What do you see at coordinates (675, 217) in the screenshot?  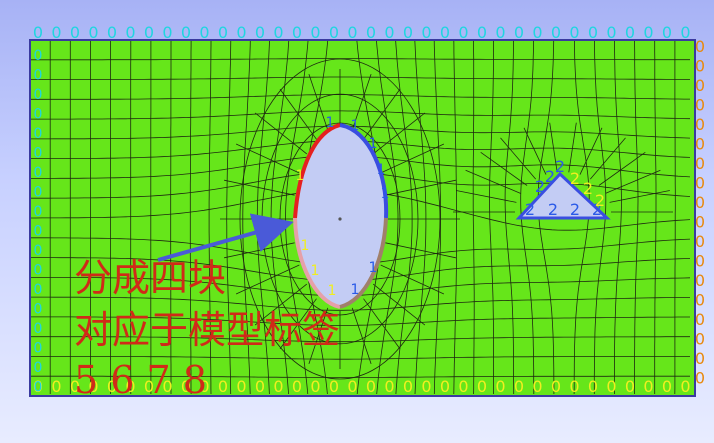 I see `mesh-line` at bounding box center [675, 217].